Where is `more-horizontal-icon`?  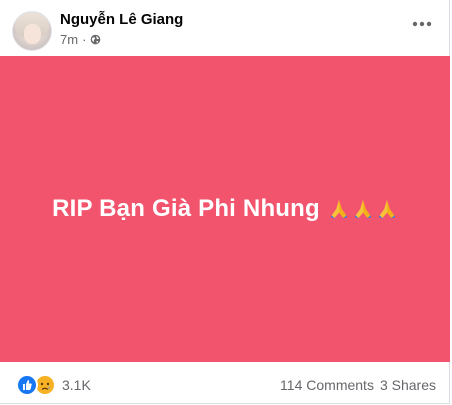 more-horizontal-icon is located at coordinates (422, 24).